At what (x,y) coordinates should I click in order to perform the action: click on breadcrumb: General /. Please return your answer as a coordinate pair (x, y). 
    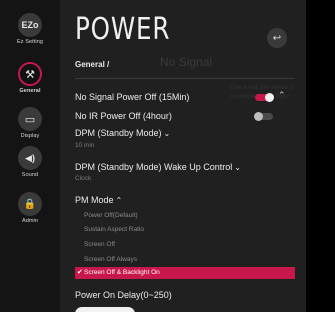
    Looking at the image, I should click on (92, 64).